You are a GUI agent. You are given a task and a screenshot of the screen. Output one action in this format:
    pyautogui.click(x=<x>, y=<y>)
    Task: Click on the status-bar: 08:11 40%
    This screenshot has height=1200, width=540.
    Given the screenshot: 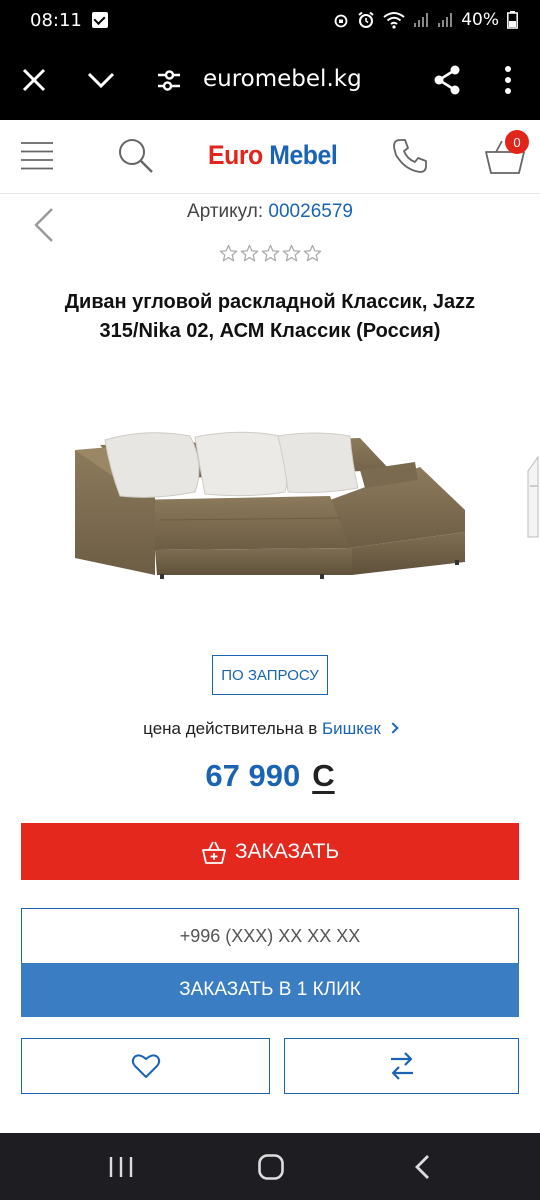 What is the action you would take?
    pyautogui.click(x=270, y=20)
    